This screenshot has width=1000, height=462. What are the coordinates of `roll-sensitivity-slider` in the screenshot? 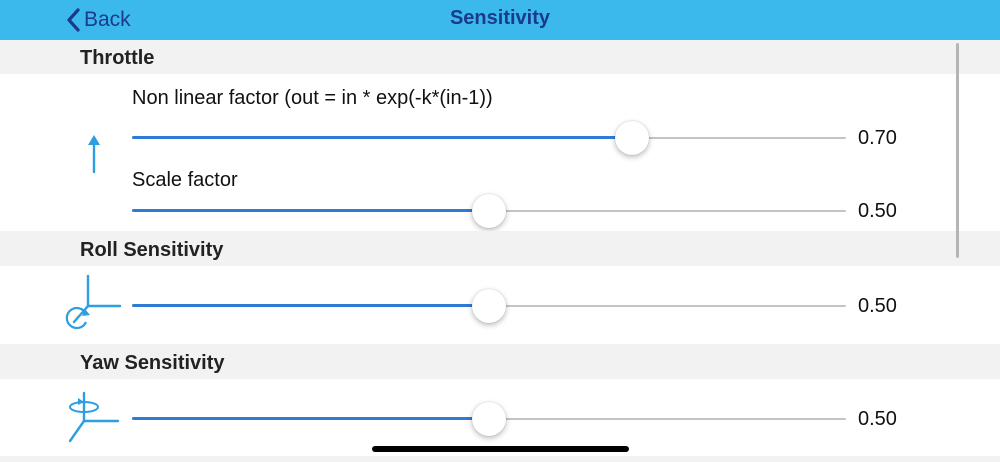 It's located at (489, 306).